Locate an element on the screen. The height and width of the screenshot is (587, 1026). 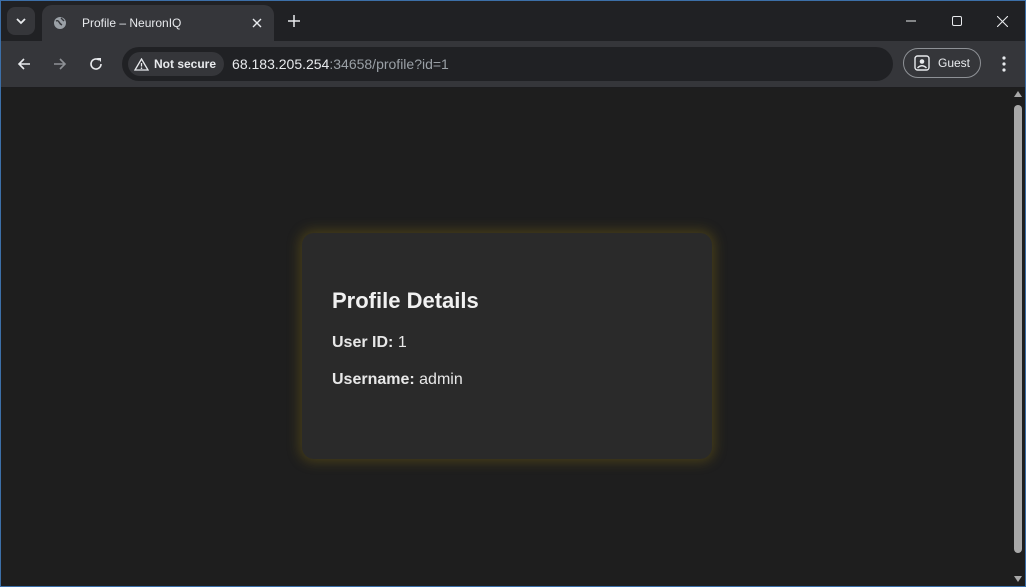
tab-title: Profile – NeuronIQ is located at coordinates (132, 23).